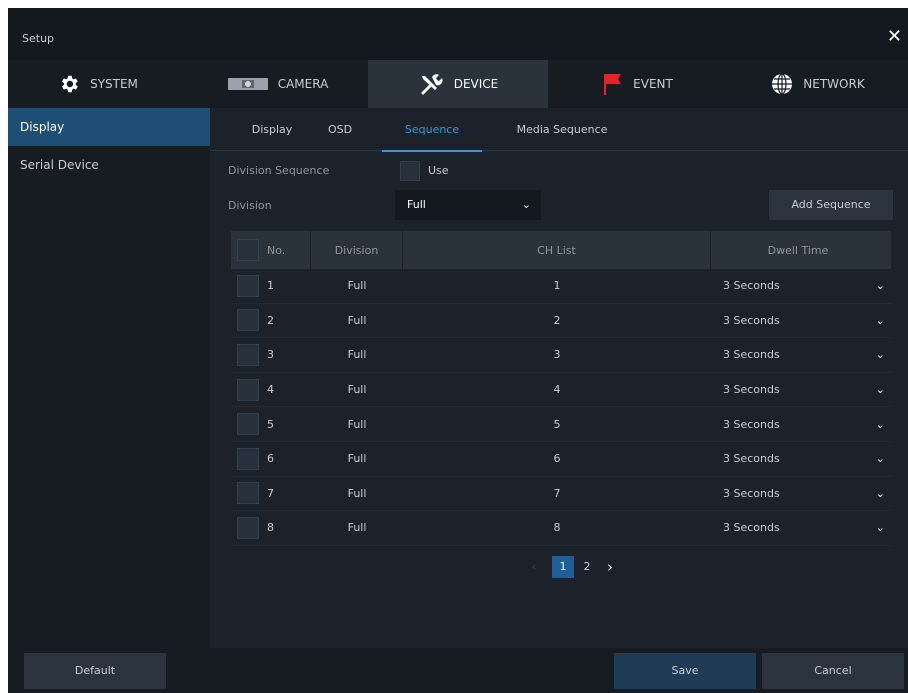 The height and width of the screenshot is (693, 908). I want to click on row-no: 3, so click(270, 355).